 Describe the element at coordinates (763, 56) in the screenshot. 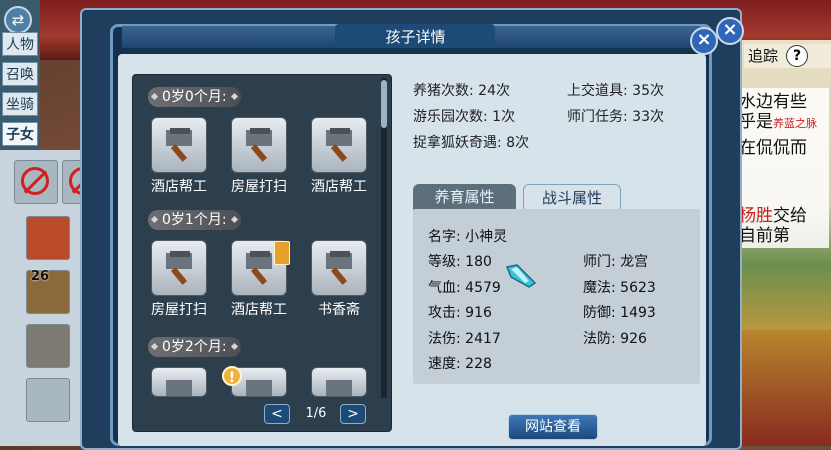

I see `track-label: 追踪` at that location.